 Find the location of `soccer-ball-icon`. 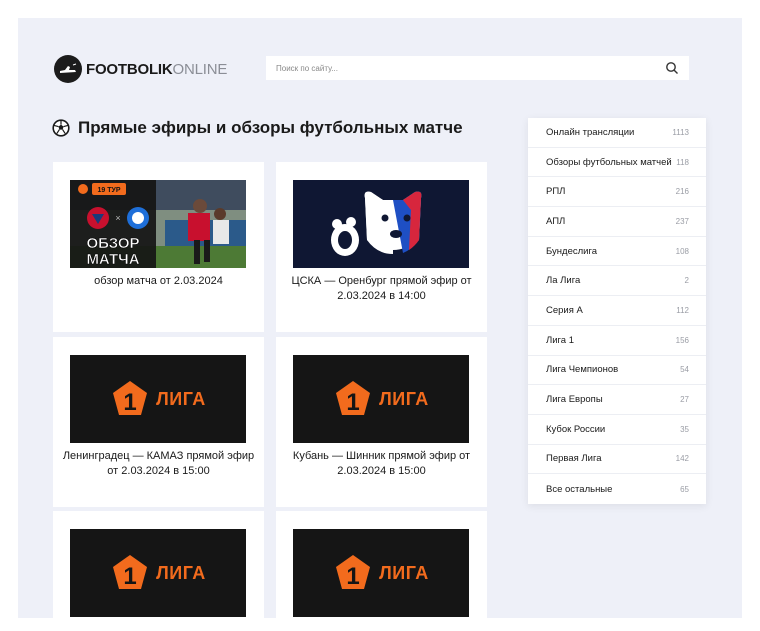

soccer-ball-icon is located at coordinates (61, 128).